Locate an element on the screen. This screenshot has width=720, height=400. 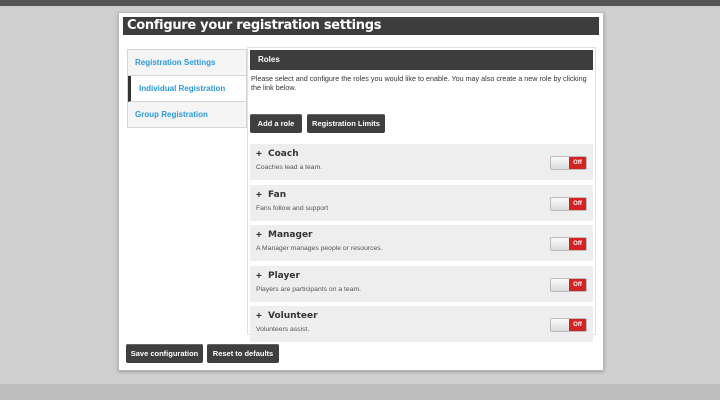
page-title: Configure your registration settings is located at coordinates (361, 26).